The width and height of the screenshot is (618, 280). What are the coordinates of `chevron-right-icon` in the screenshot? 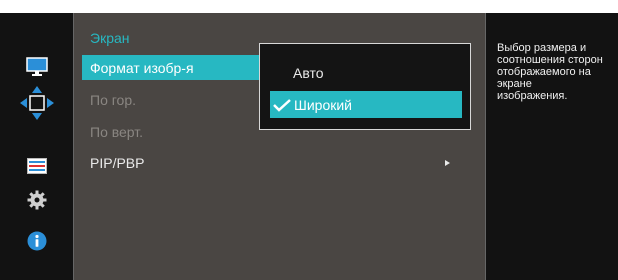 It's located at (447, 162).